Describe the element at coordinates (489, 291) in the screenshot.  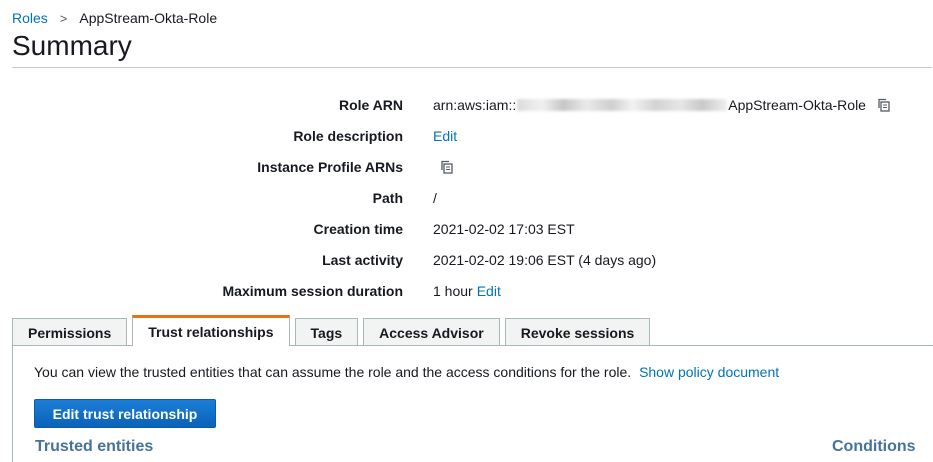
I see `edit-session-duration-link: Edit` at that location.